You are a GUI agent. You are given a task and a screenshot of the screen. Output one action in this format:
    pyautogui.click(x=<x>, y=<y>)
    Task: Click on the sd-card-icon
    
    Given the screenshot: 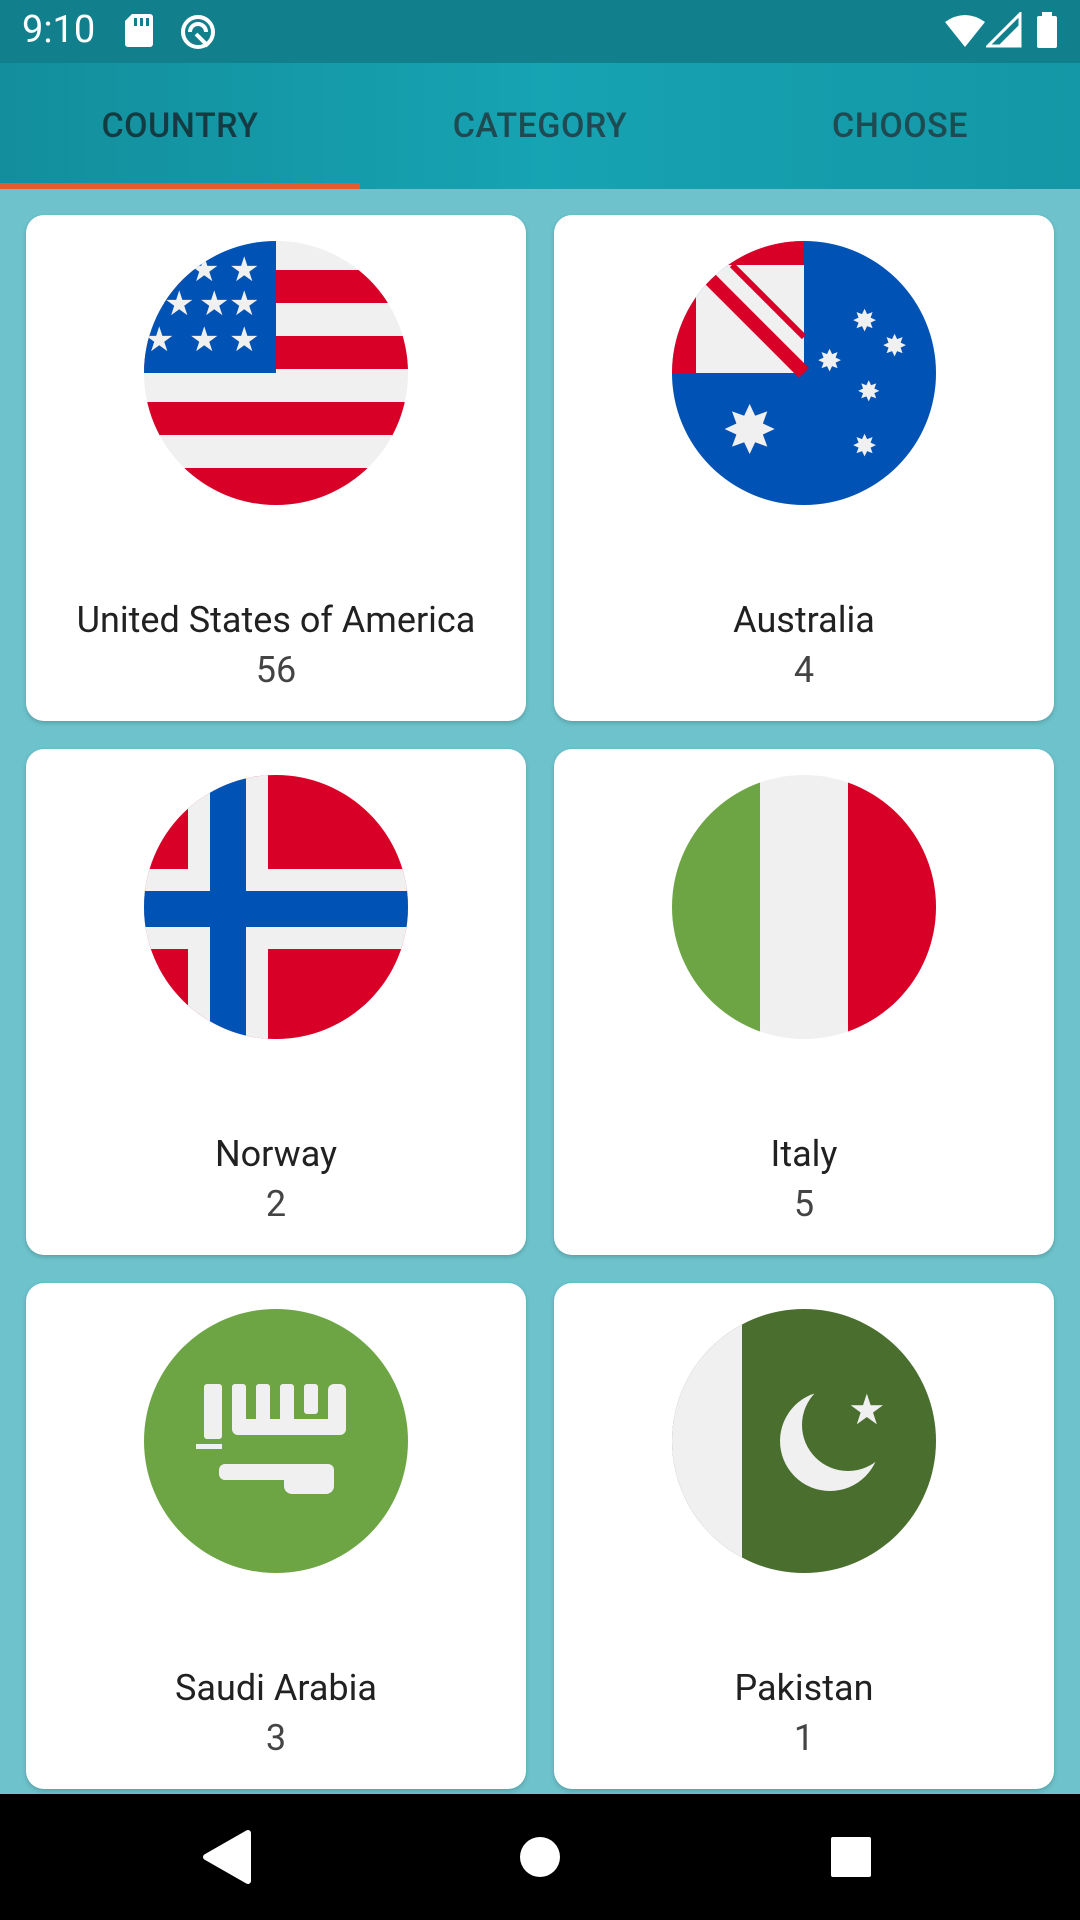 What is the action you would take?
    pyautogui.click(x=139, y=30)
    